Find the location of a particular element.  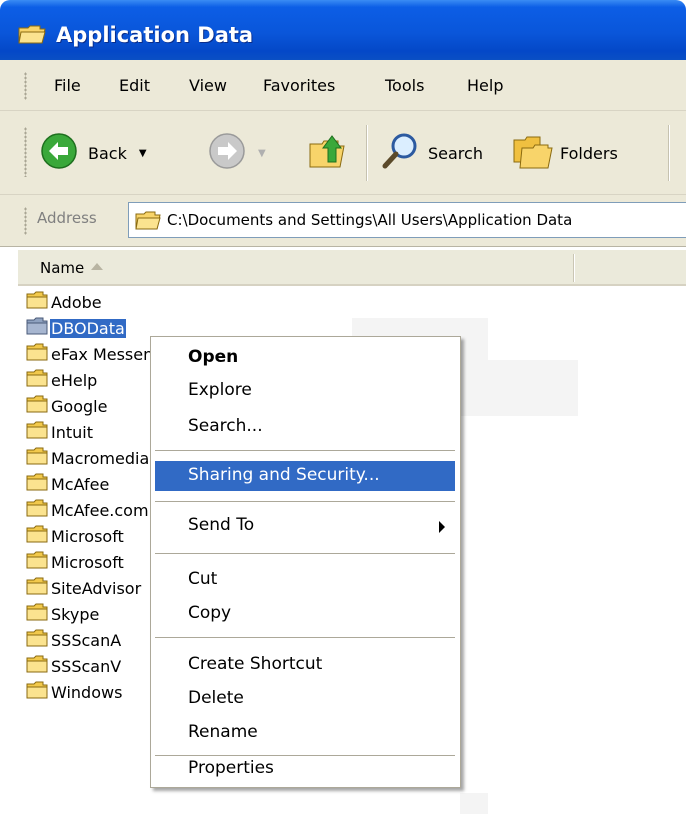

back-dropdown-icon: ▼ is located at coordinates (143, 153).